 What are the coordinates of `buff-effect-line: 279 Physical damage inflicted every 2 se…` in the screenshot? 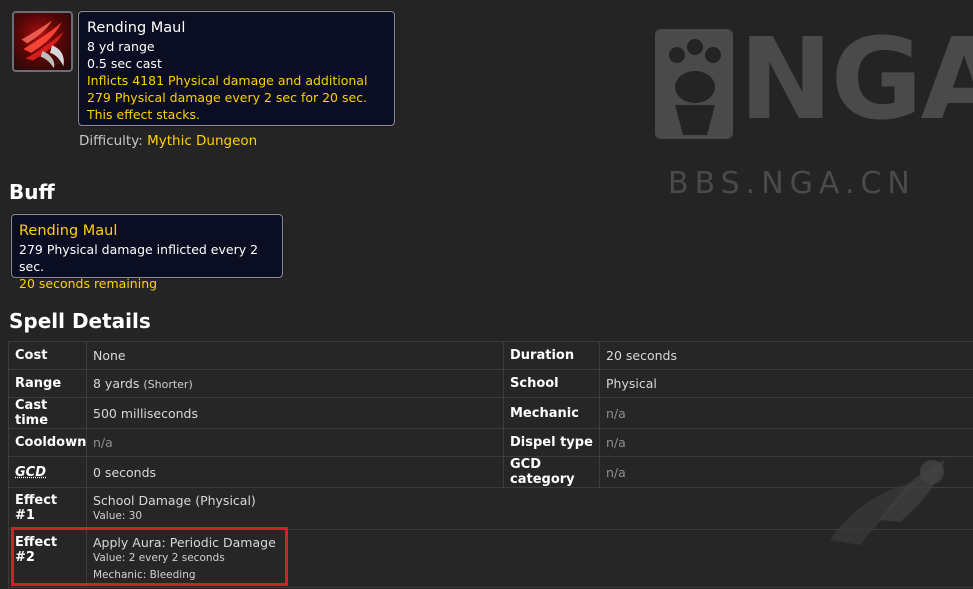 It's located at (147, 258).